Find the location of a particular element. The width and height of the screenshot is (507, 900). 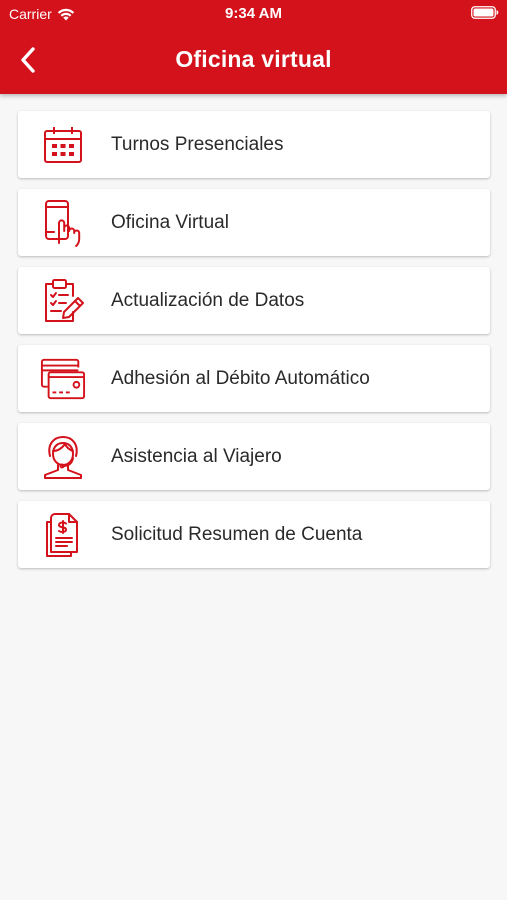

phone-touch-icon is located at coordinates (63, 223).